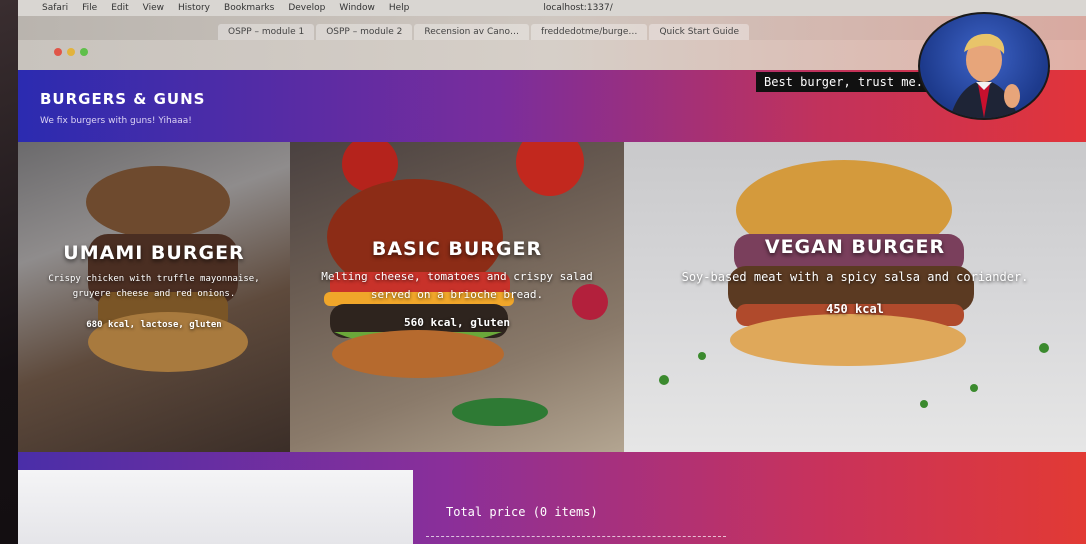  Describe the element at coordinates (266, 32) in the screenshot. I see `browser-tab: OSPP – module 1` at that location.